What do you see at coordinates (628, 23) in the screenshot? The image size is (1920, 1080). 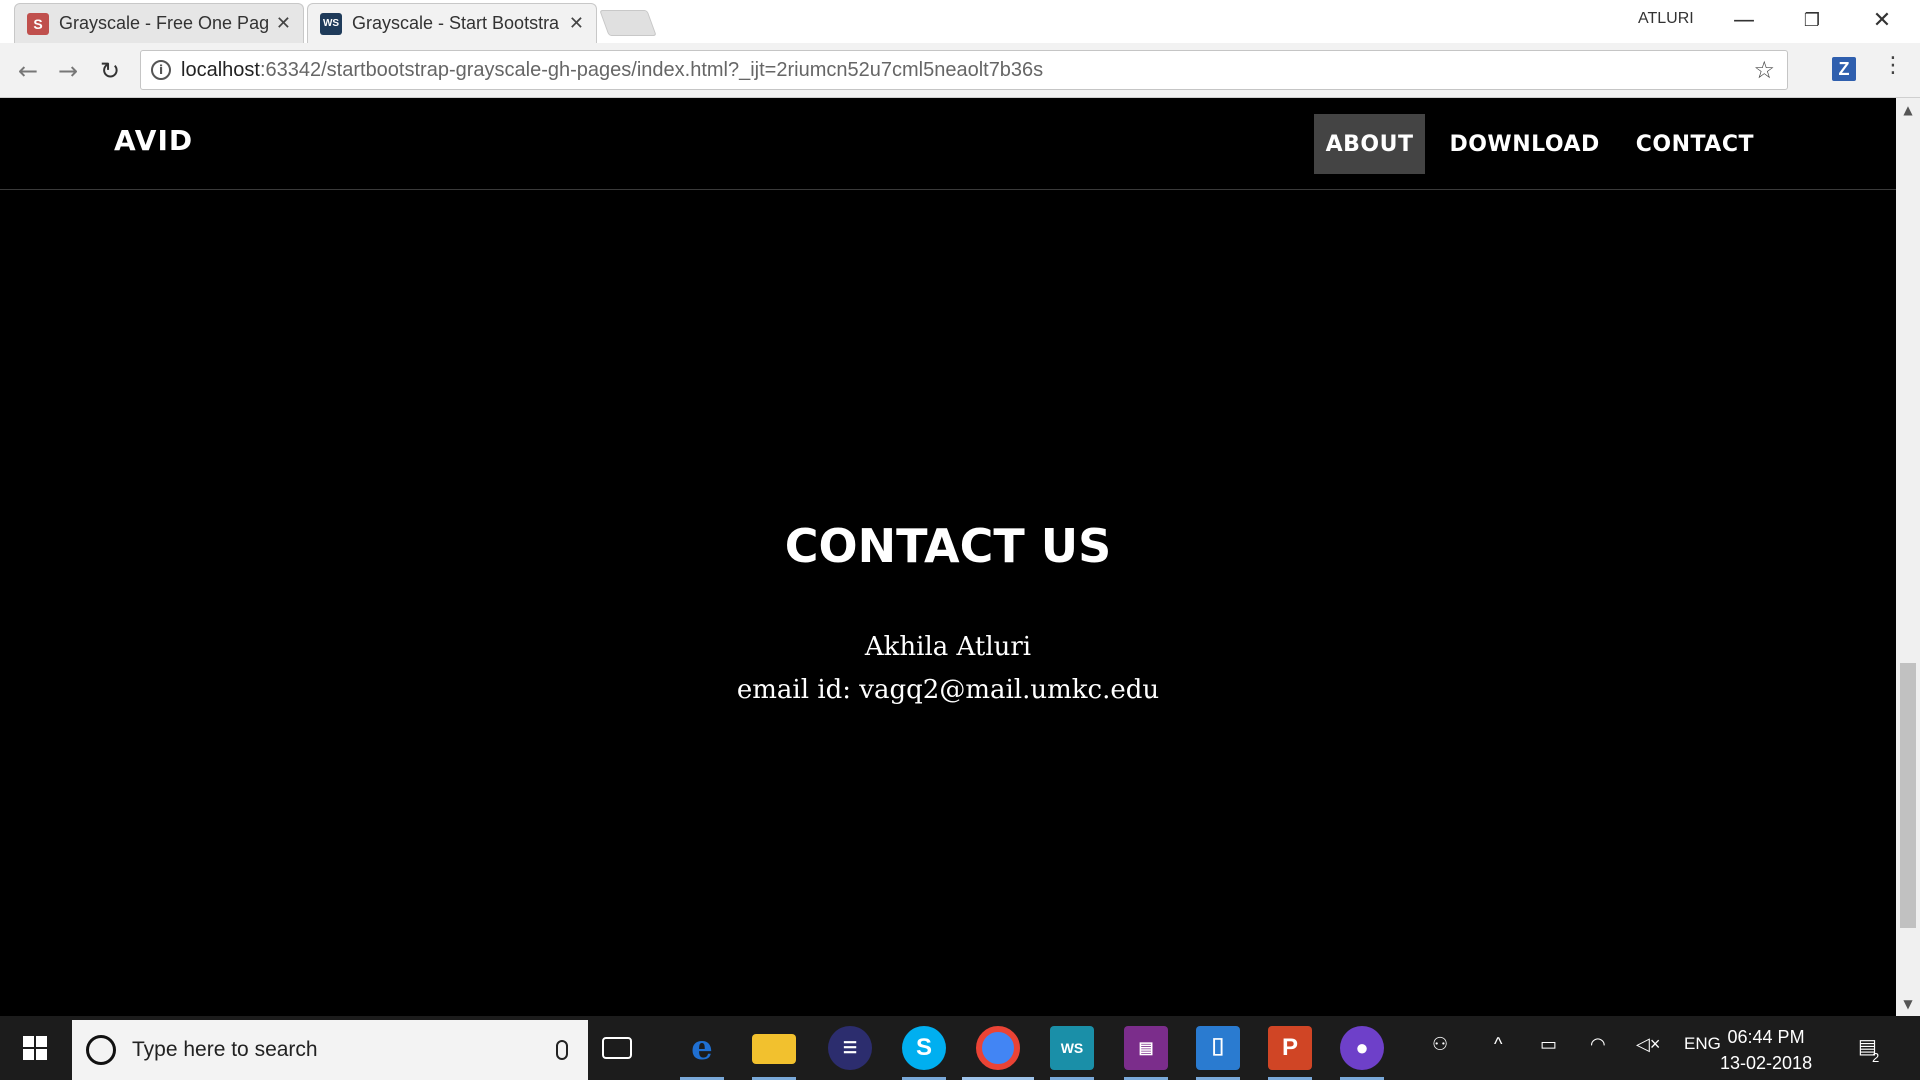 I see `new-tab-button` at bounding box center [628, 23].